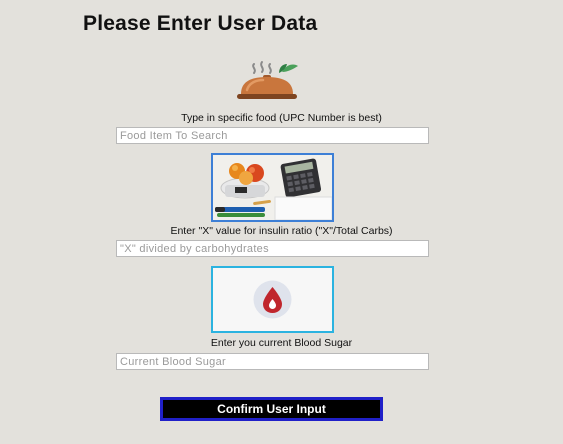 This screenshot has height=444, width=563. Describe the element at coordinates (267, 80) in the screenshot. I see `serving-cloche-icon` at that location.